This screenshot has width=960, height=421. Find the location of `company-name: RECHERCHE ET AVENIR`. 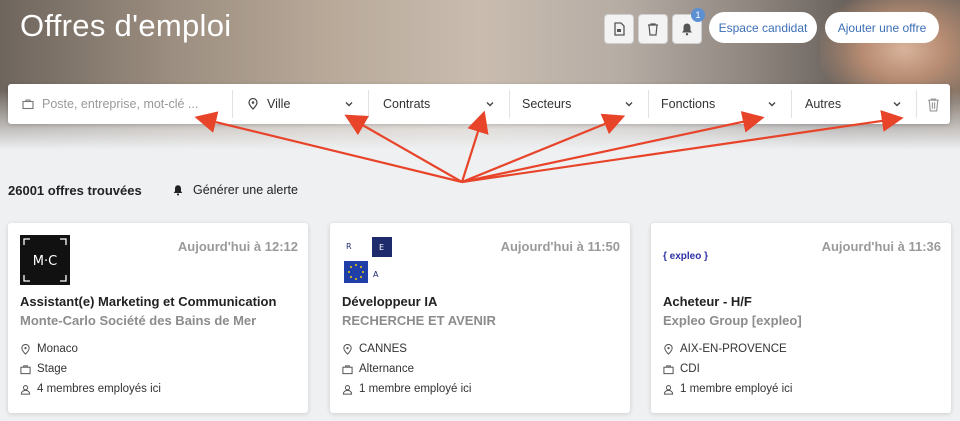

company-name: RECHERCHE ET AVENIR is located at coordinates (419, 320).